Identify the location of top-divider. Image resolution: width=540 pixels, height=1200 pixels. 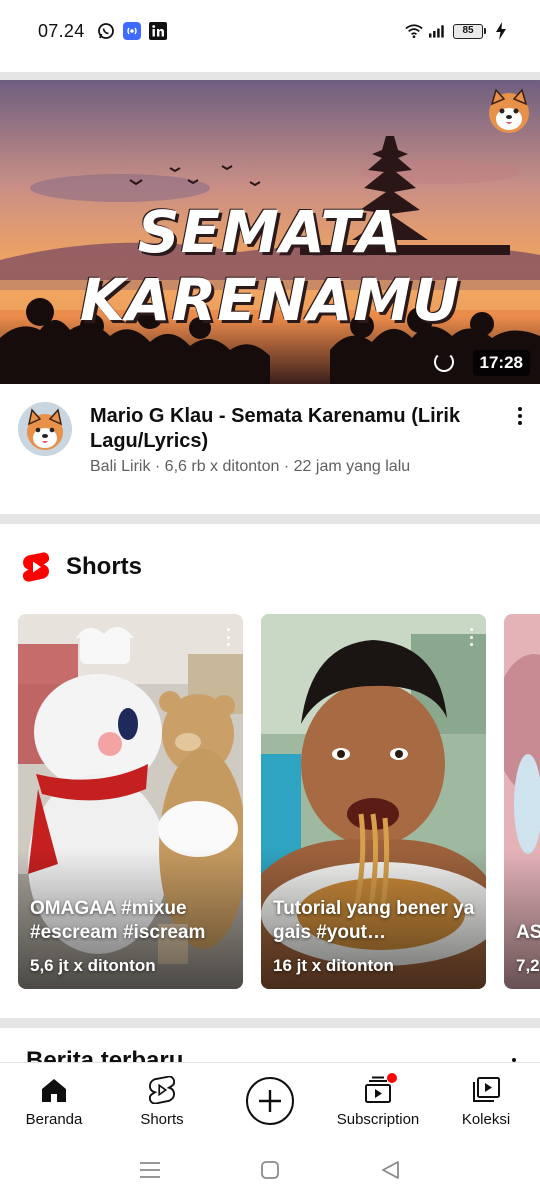
(270, 76).